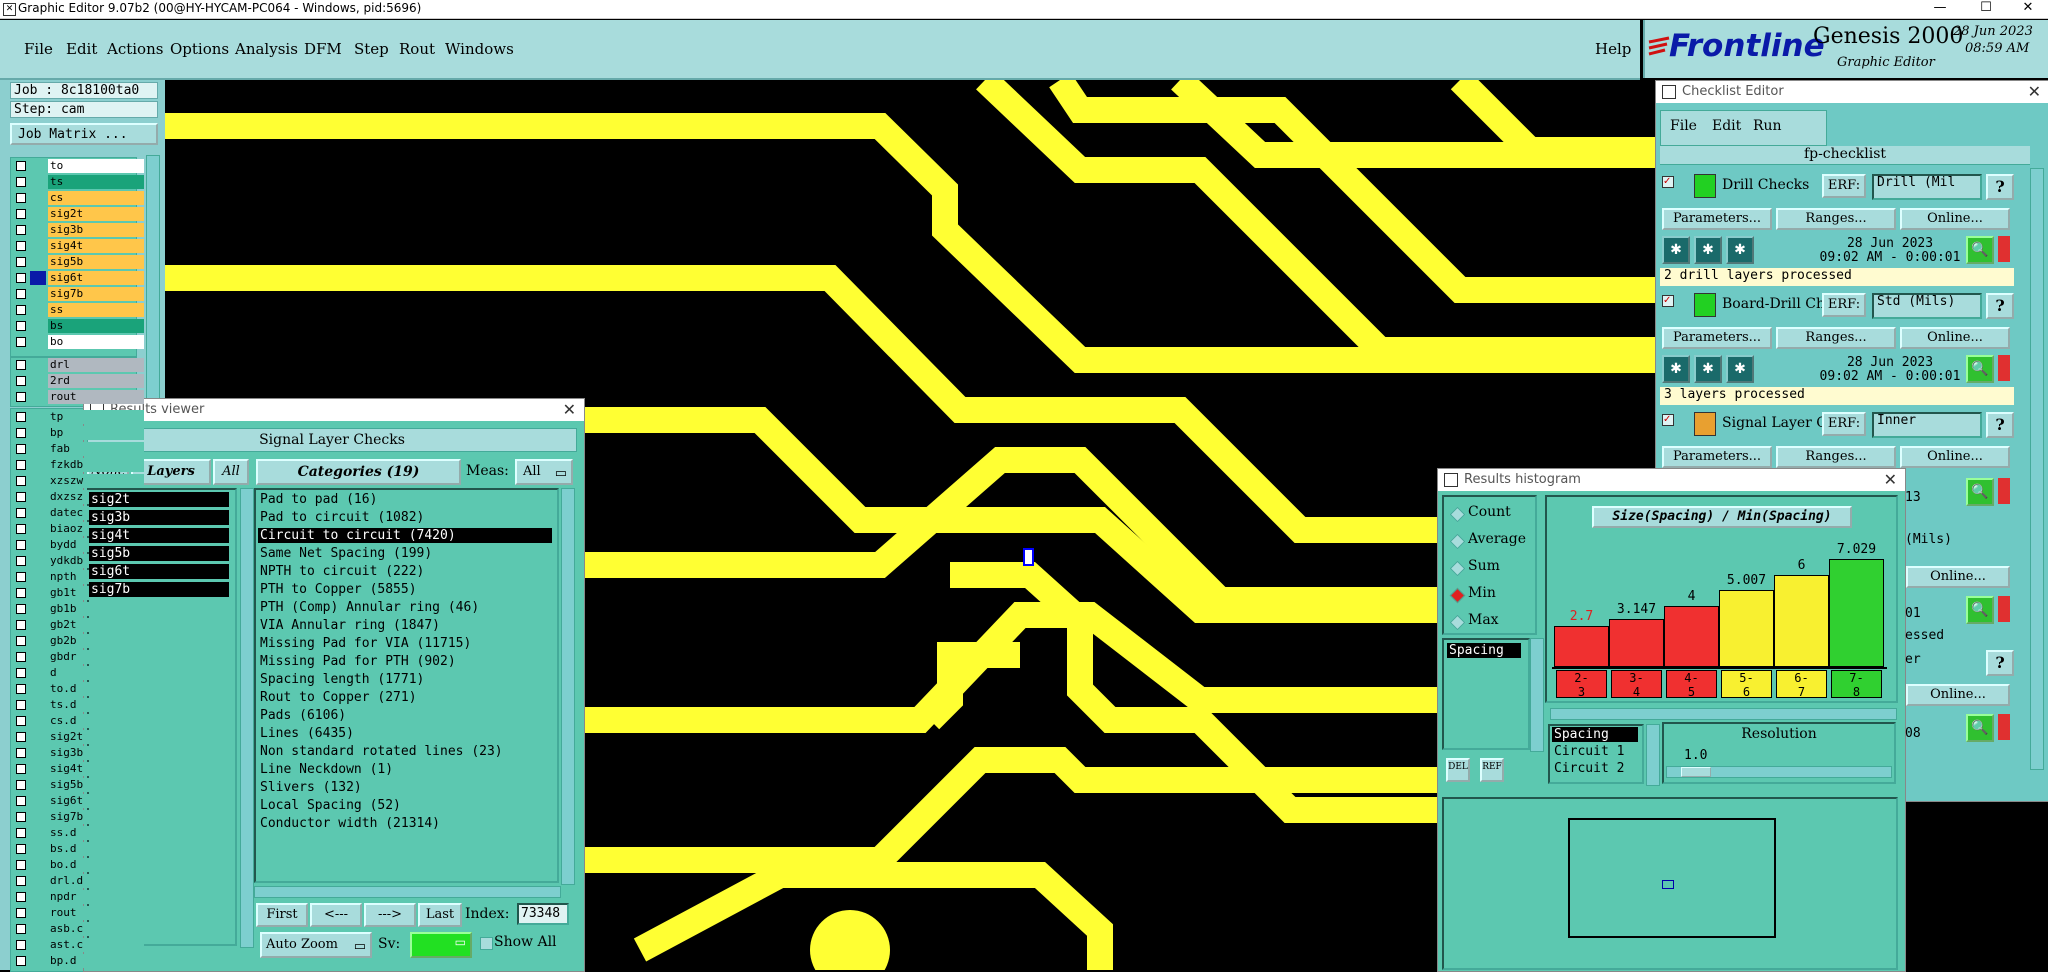  What do you see at coordinates (96, 673) in the screenshot?
I see `layer-name: d` at bounding box center [96, 673].